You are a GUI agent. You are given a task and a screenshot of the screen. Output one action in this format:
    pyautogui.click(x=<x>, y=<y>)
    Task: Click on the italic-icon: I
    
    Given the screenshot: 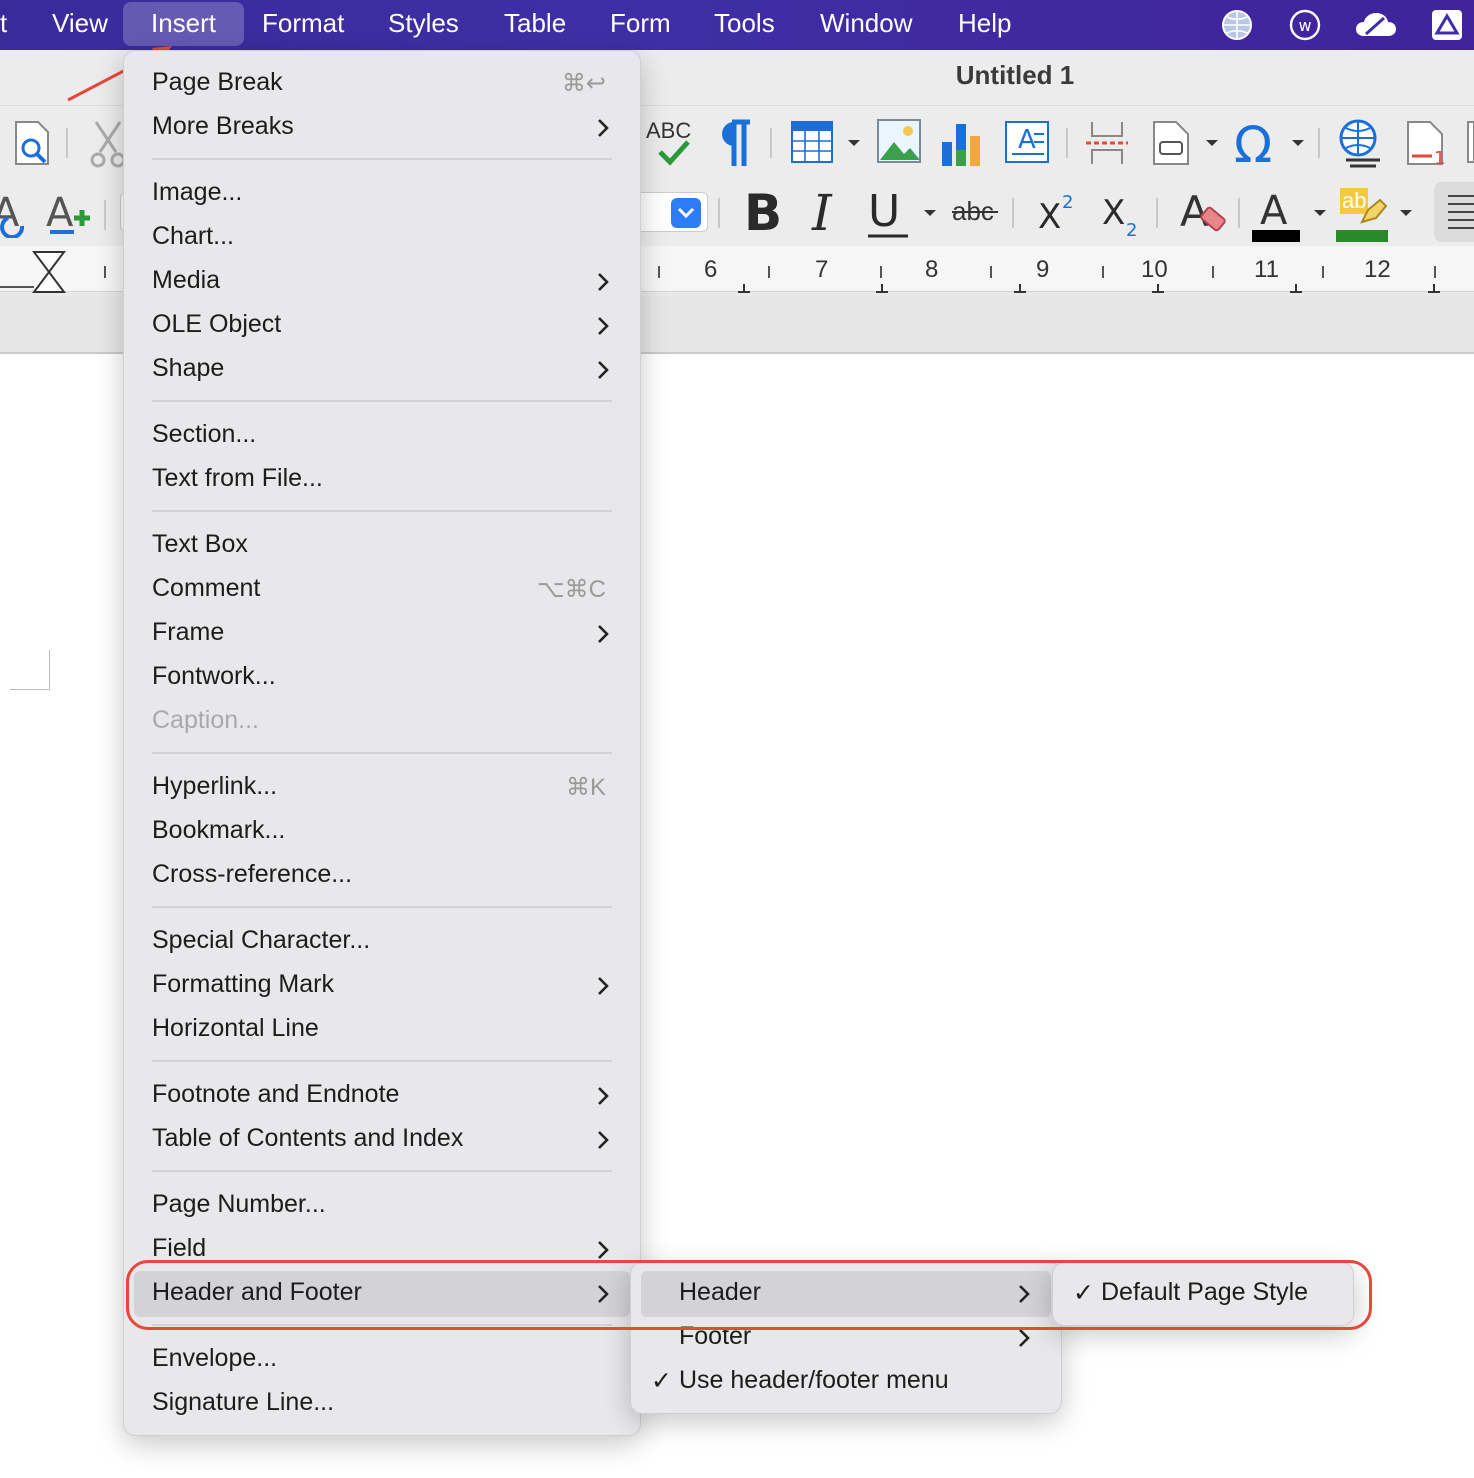 What is the action you would take?
    pyautogui.click(x=826, y=212)
    